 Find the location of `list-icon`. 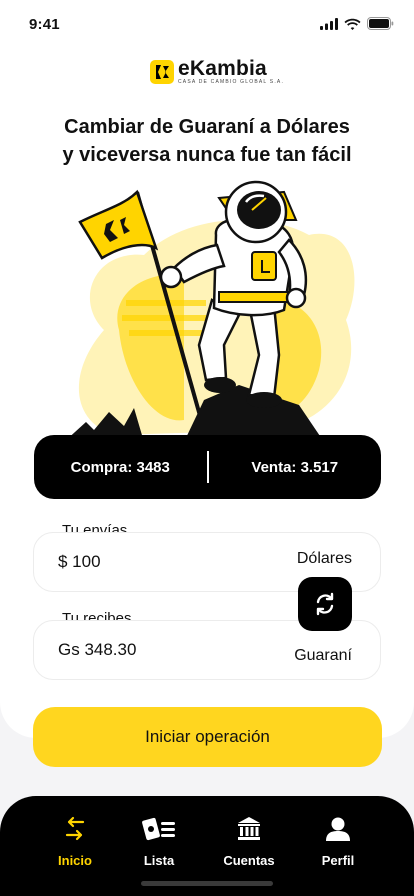

list-icon is located at coordinates (158, 829).